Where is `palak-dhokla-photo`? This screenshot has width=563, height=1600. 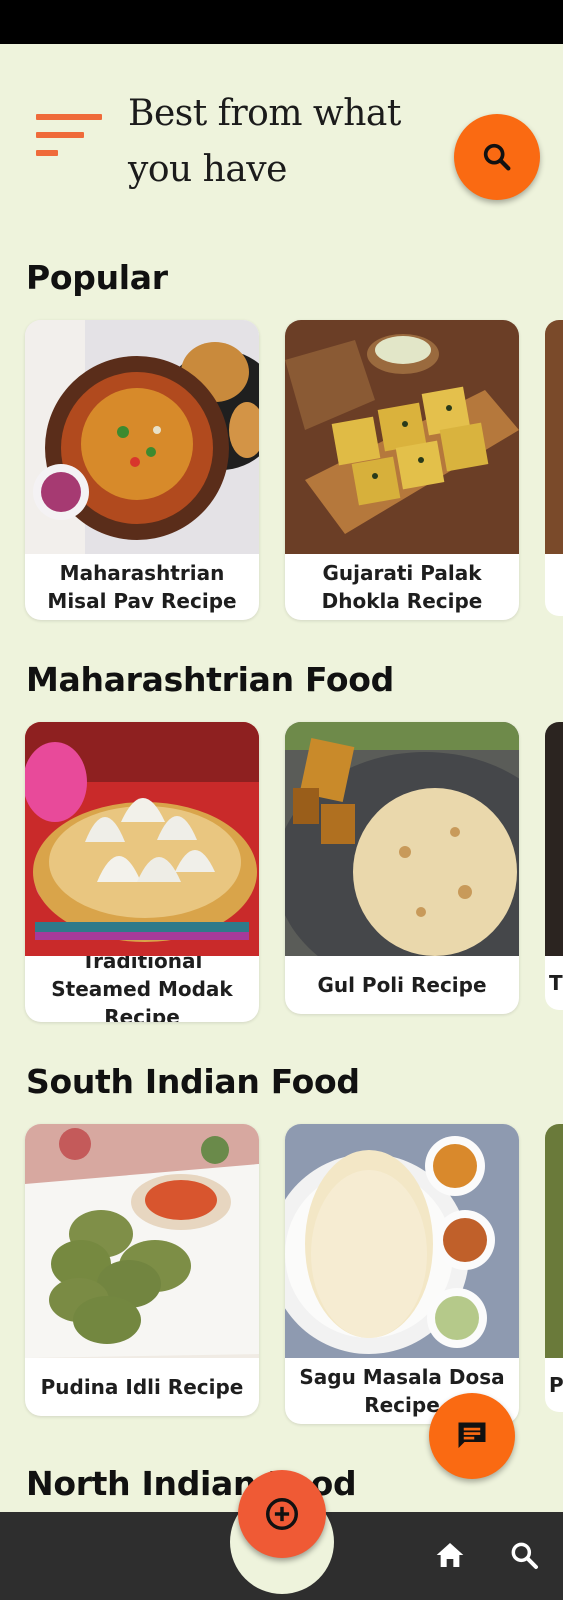 palak-dhokla-photo is located at coordinates (402, 437).